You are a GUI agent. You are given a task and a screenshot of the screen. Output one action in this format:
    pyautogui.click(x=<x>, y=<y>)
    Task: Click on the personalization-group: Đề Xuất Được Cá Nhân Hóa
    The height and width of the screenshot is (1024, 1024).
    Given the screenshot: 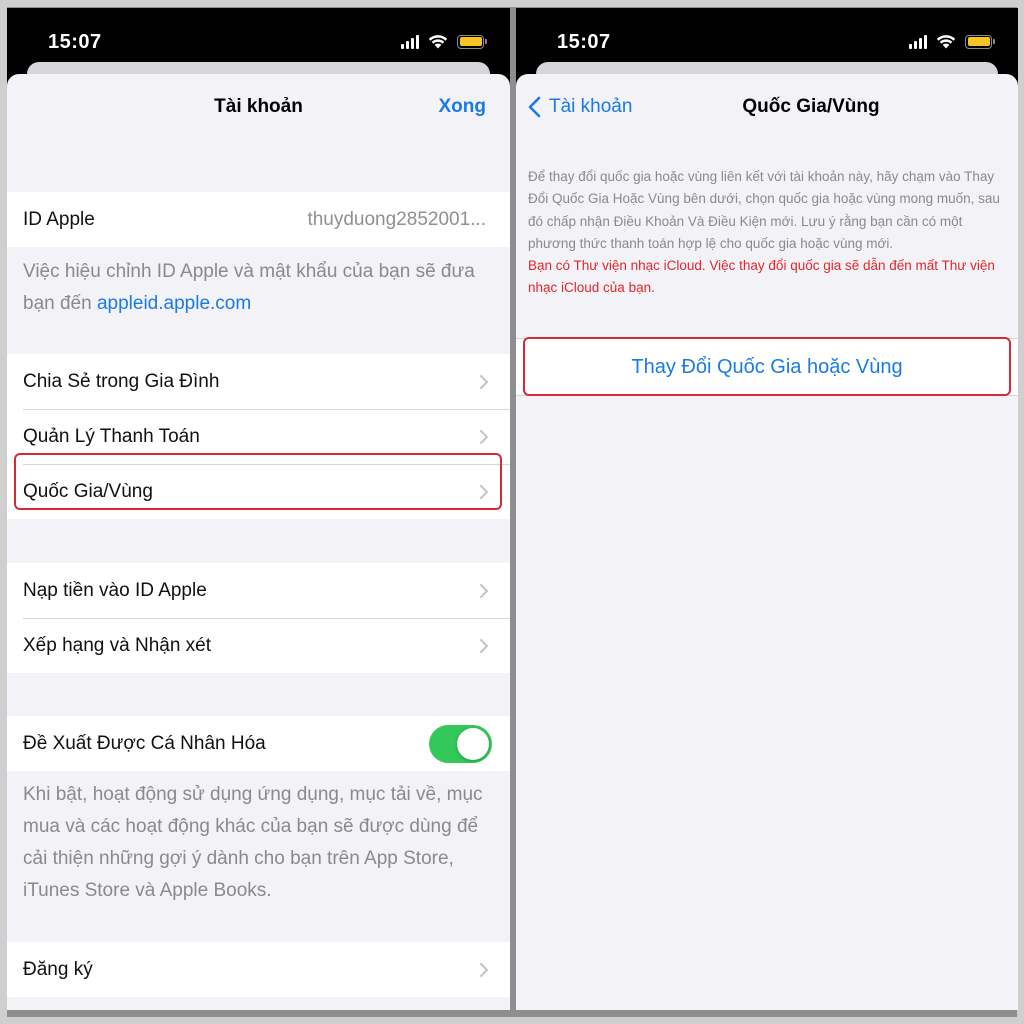 What is the action you would take?
    pyautogui.click(x=258, y=743)
    